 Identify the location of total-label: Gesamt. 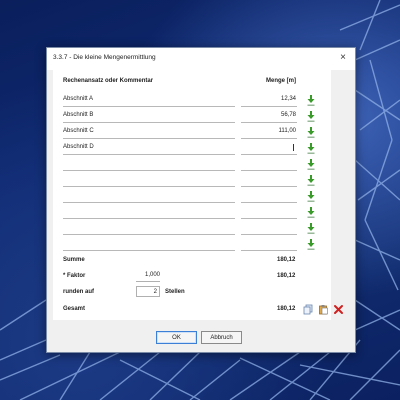
(74, 309).